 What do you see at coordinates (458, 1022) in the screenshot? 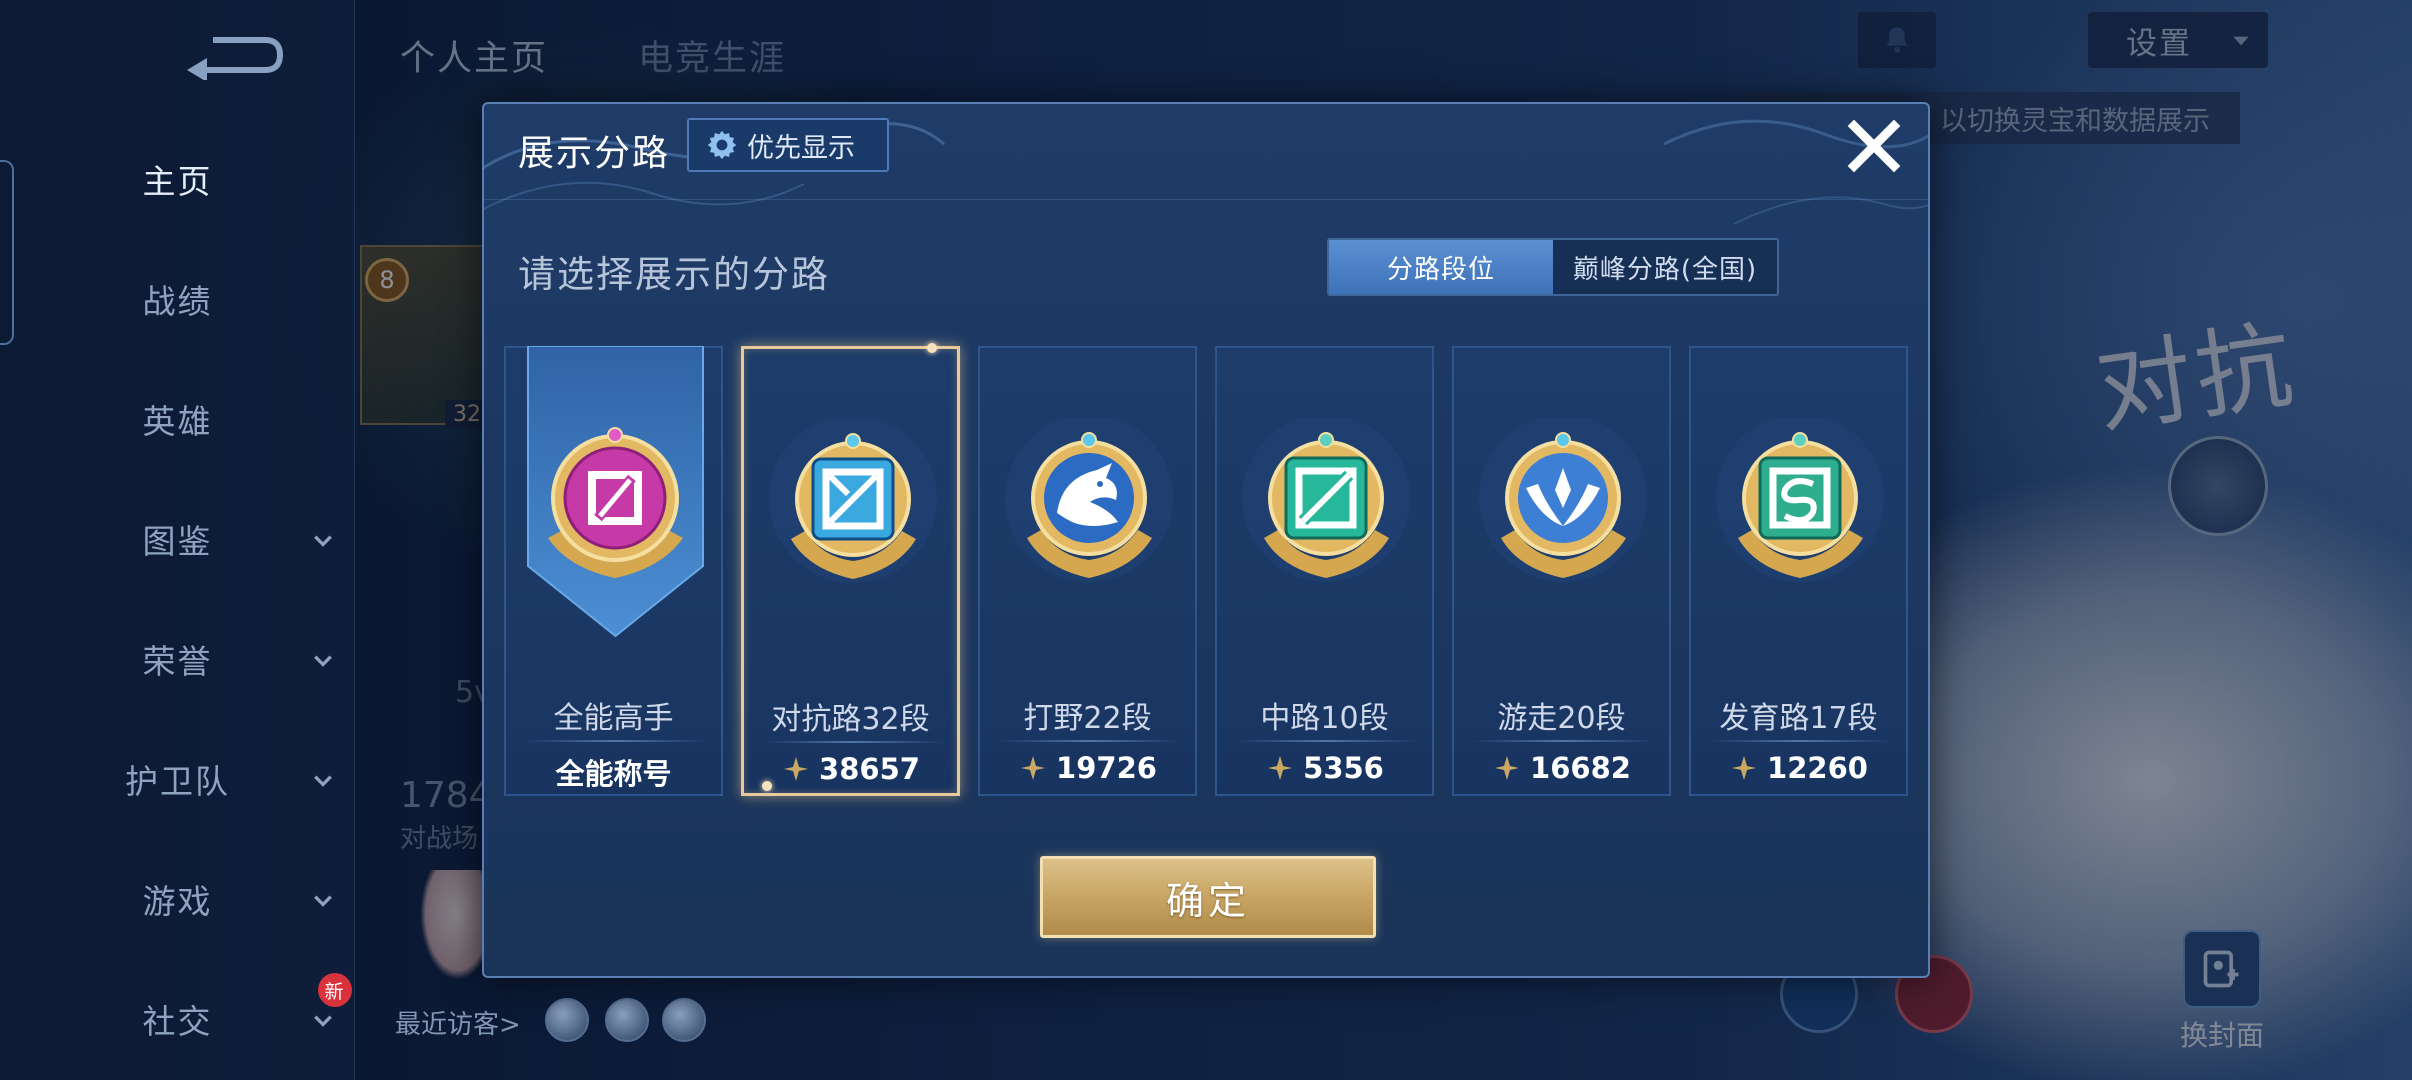
I see `recent-visitors-link: 最近访客>` at bounding box center [458, 1022].